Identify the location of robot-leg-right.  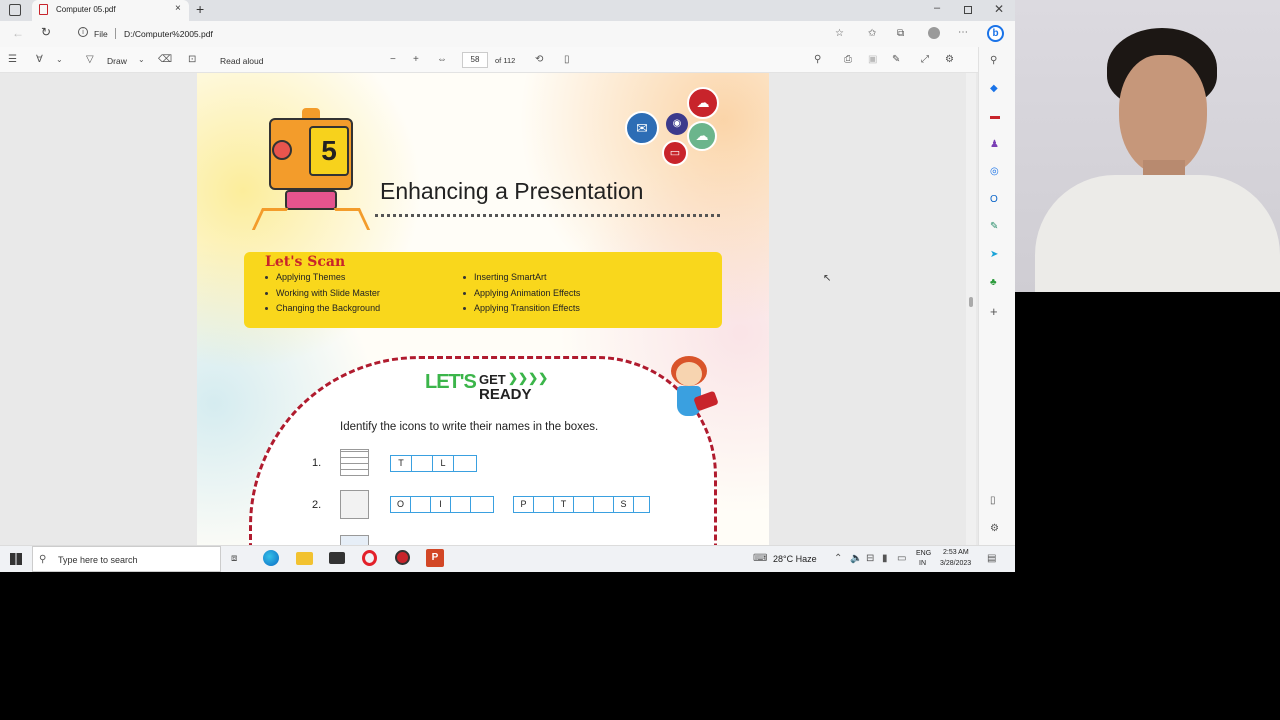
(352, 219).